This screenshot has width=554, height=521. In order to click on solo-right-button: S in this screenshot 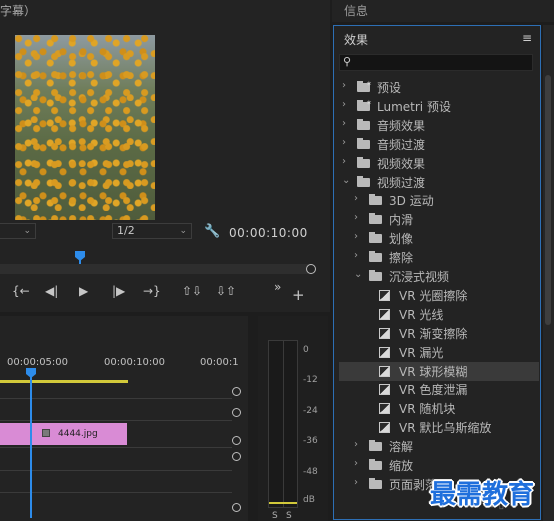, I will do `click(289, 516)`.